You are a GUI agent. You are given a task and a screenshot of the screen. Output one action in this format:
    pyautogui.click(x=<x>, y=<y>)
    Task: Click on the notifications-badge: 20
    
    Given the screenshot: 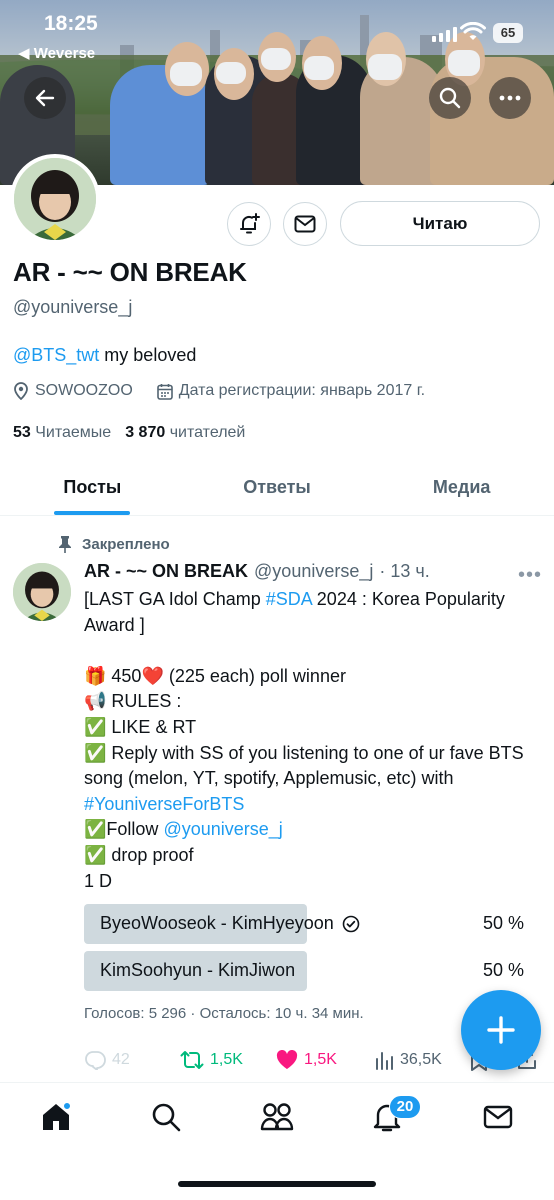 What is the action you would take?
    pyautogui.click(x=405, y=1107)
    